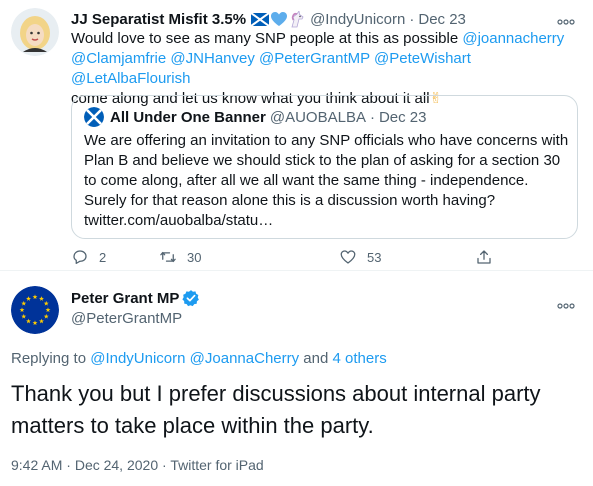 This screenshot has width=593, height=486. Describe the element at coordinates (357, 19) in the screenshot. I see `handle: @IndyUnicorn` at that location.